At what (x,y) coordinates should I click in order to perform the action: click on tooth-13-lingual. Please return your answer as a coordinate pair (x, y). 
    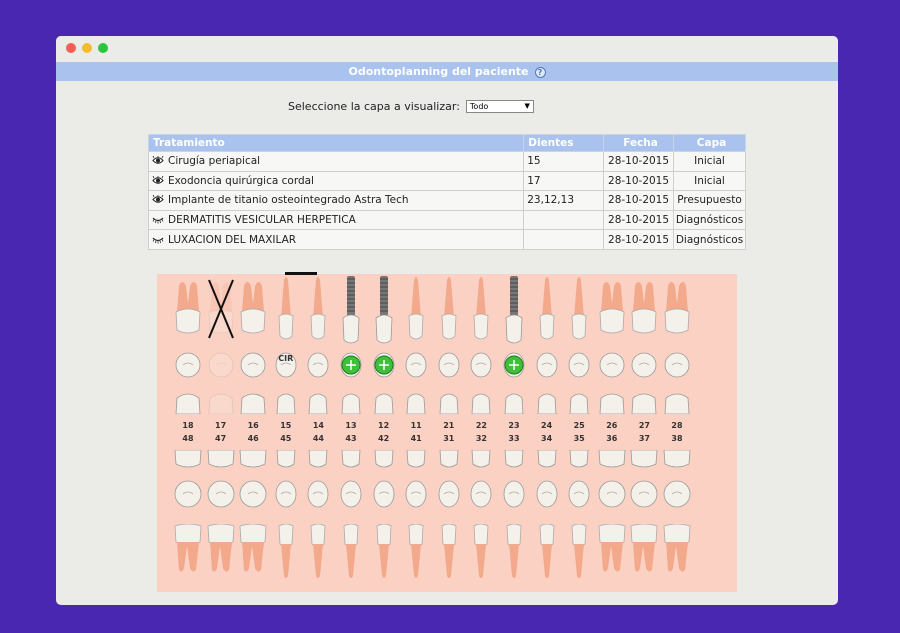
    Looking at the image, I should click on (351, 403).